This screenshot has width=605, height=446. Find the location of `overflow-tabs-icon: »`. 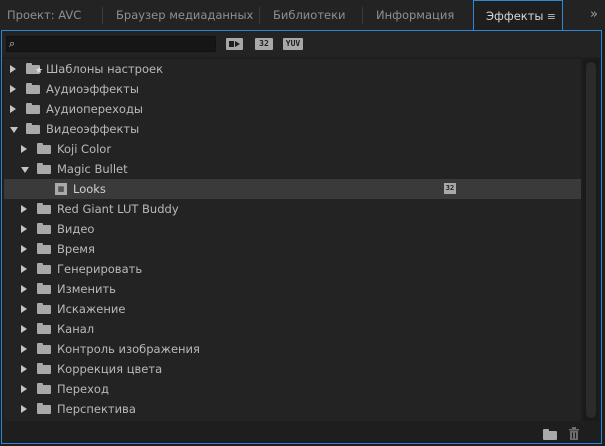

overflow-tabs-icon: » is located at coordinates (594, 15).